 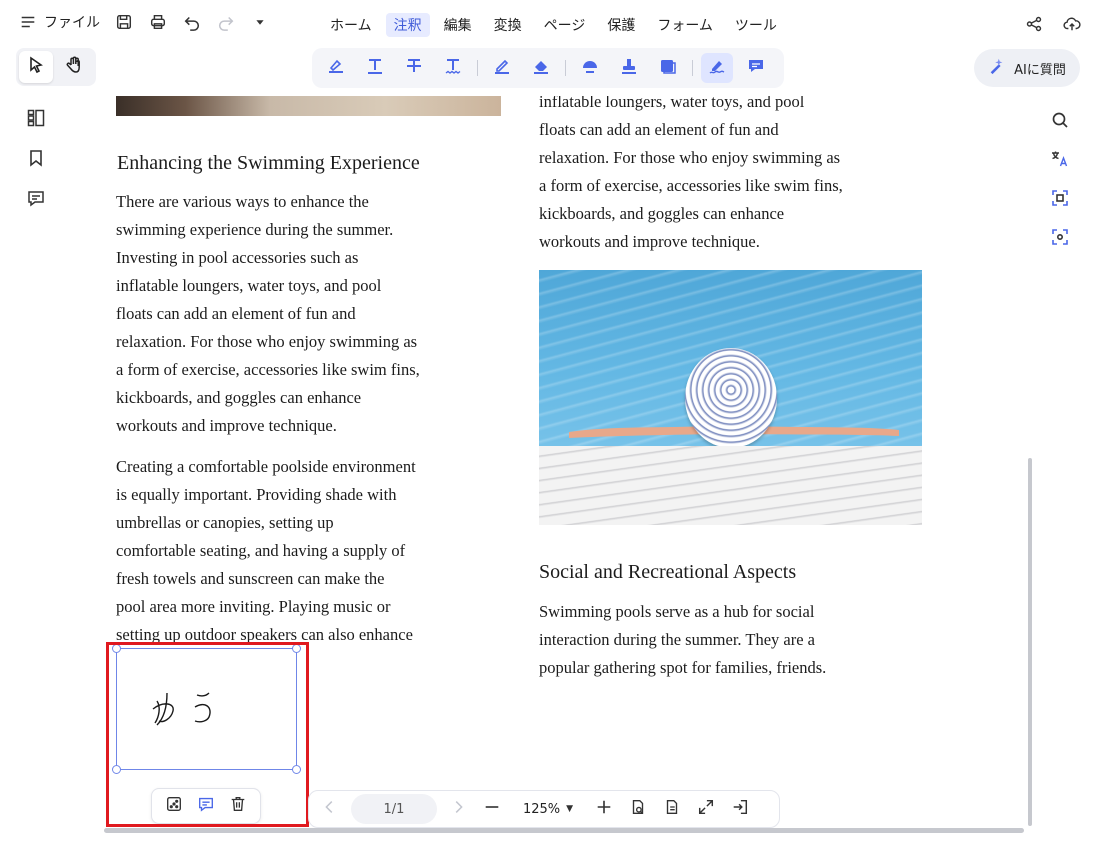 I want to click on exit-button, so click(x=740, y=809).